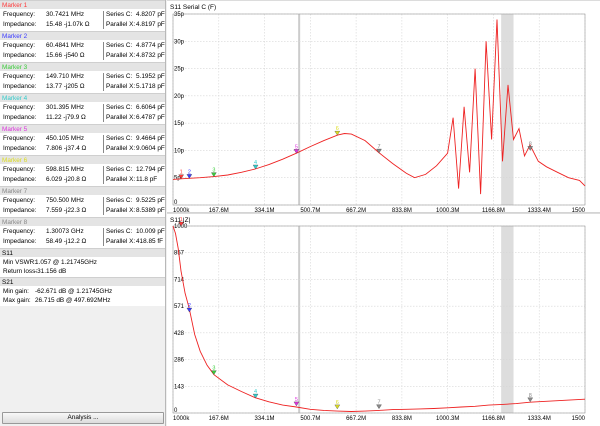  Describe the element at coordinates (82, 35) in the screenshot. I see `marker-2-title: Marker 2` at that location.